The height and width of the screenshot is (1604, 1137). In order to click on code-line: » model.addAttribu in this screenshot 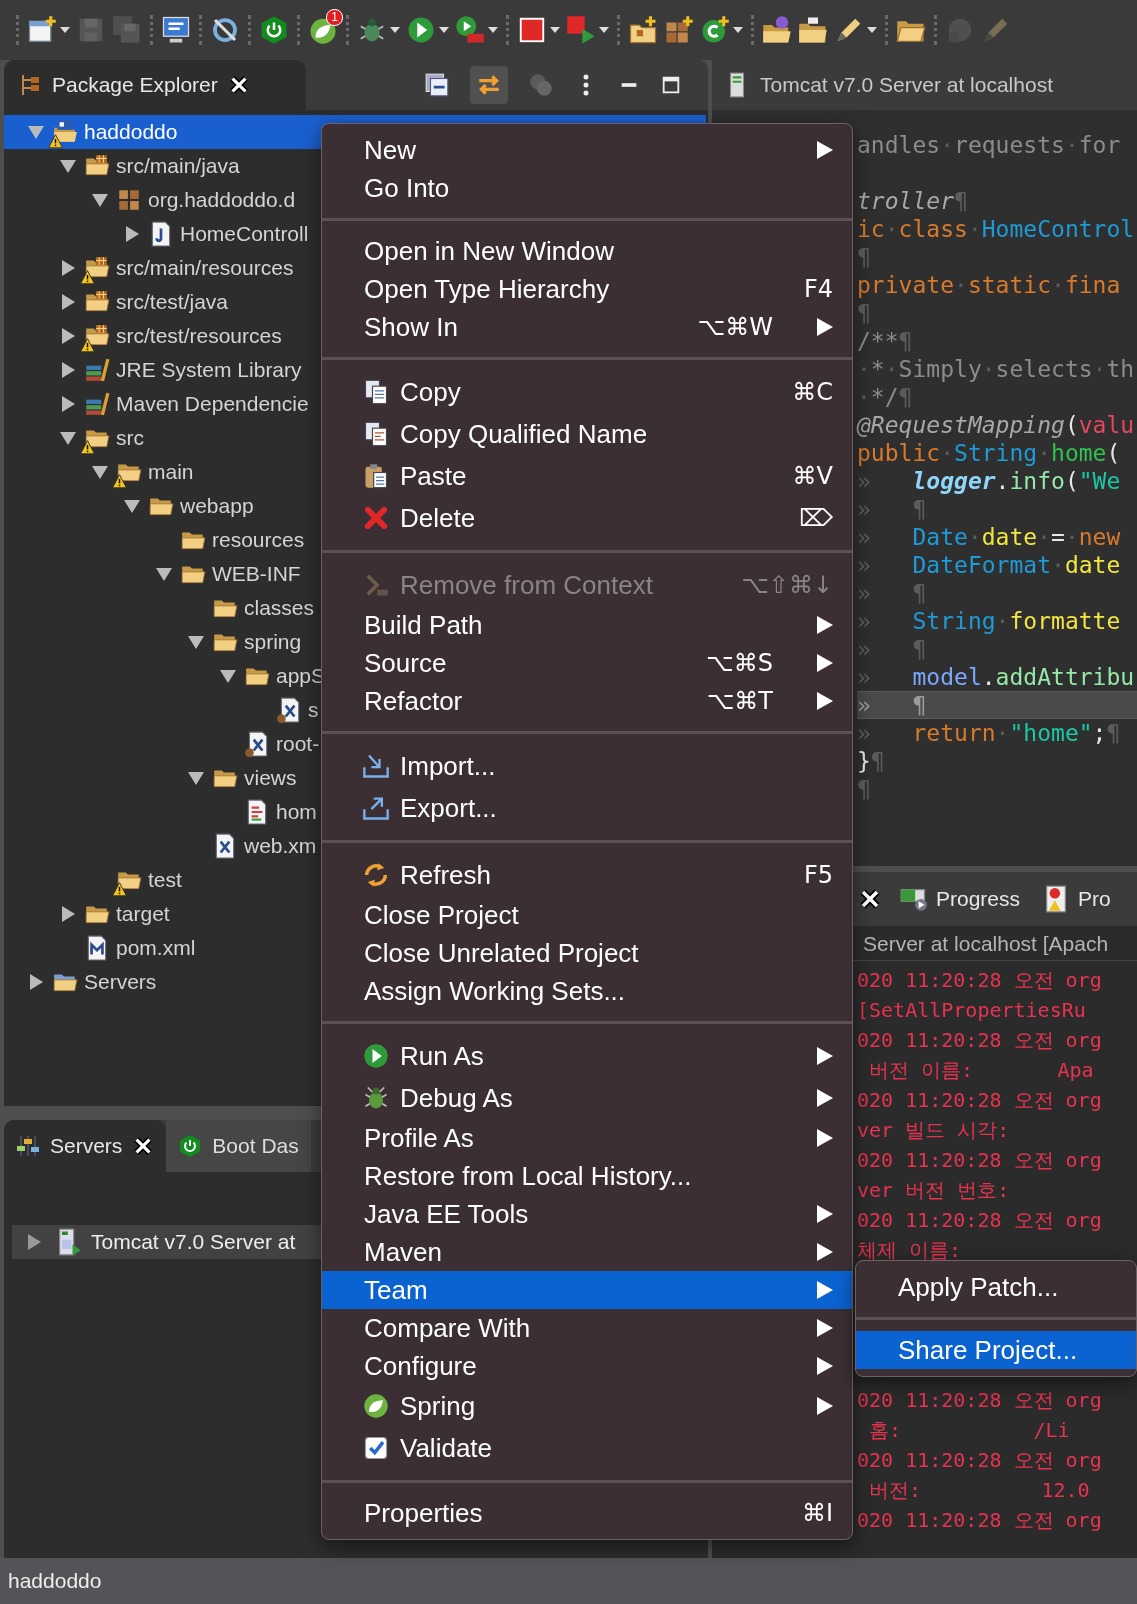, I will do `click(996, 677)`.